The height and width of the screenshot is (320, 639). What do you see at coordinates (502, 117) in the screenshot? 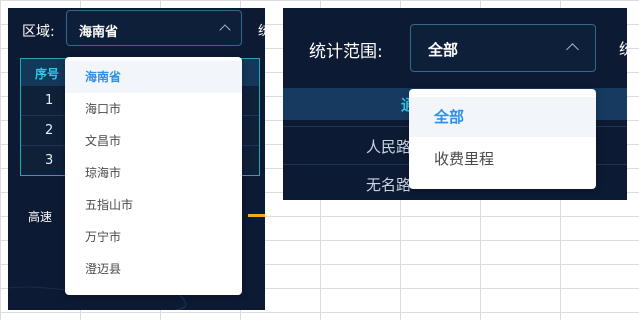
I see `dropdown-option-selected: 全部` at bounding box center [502, 117].